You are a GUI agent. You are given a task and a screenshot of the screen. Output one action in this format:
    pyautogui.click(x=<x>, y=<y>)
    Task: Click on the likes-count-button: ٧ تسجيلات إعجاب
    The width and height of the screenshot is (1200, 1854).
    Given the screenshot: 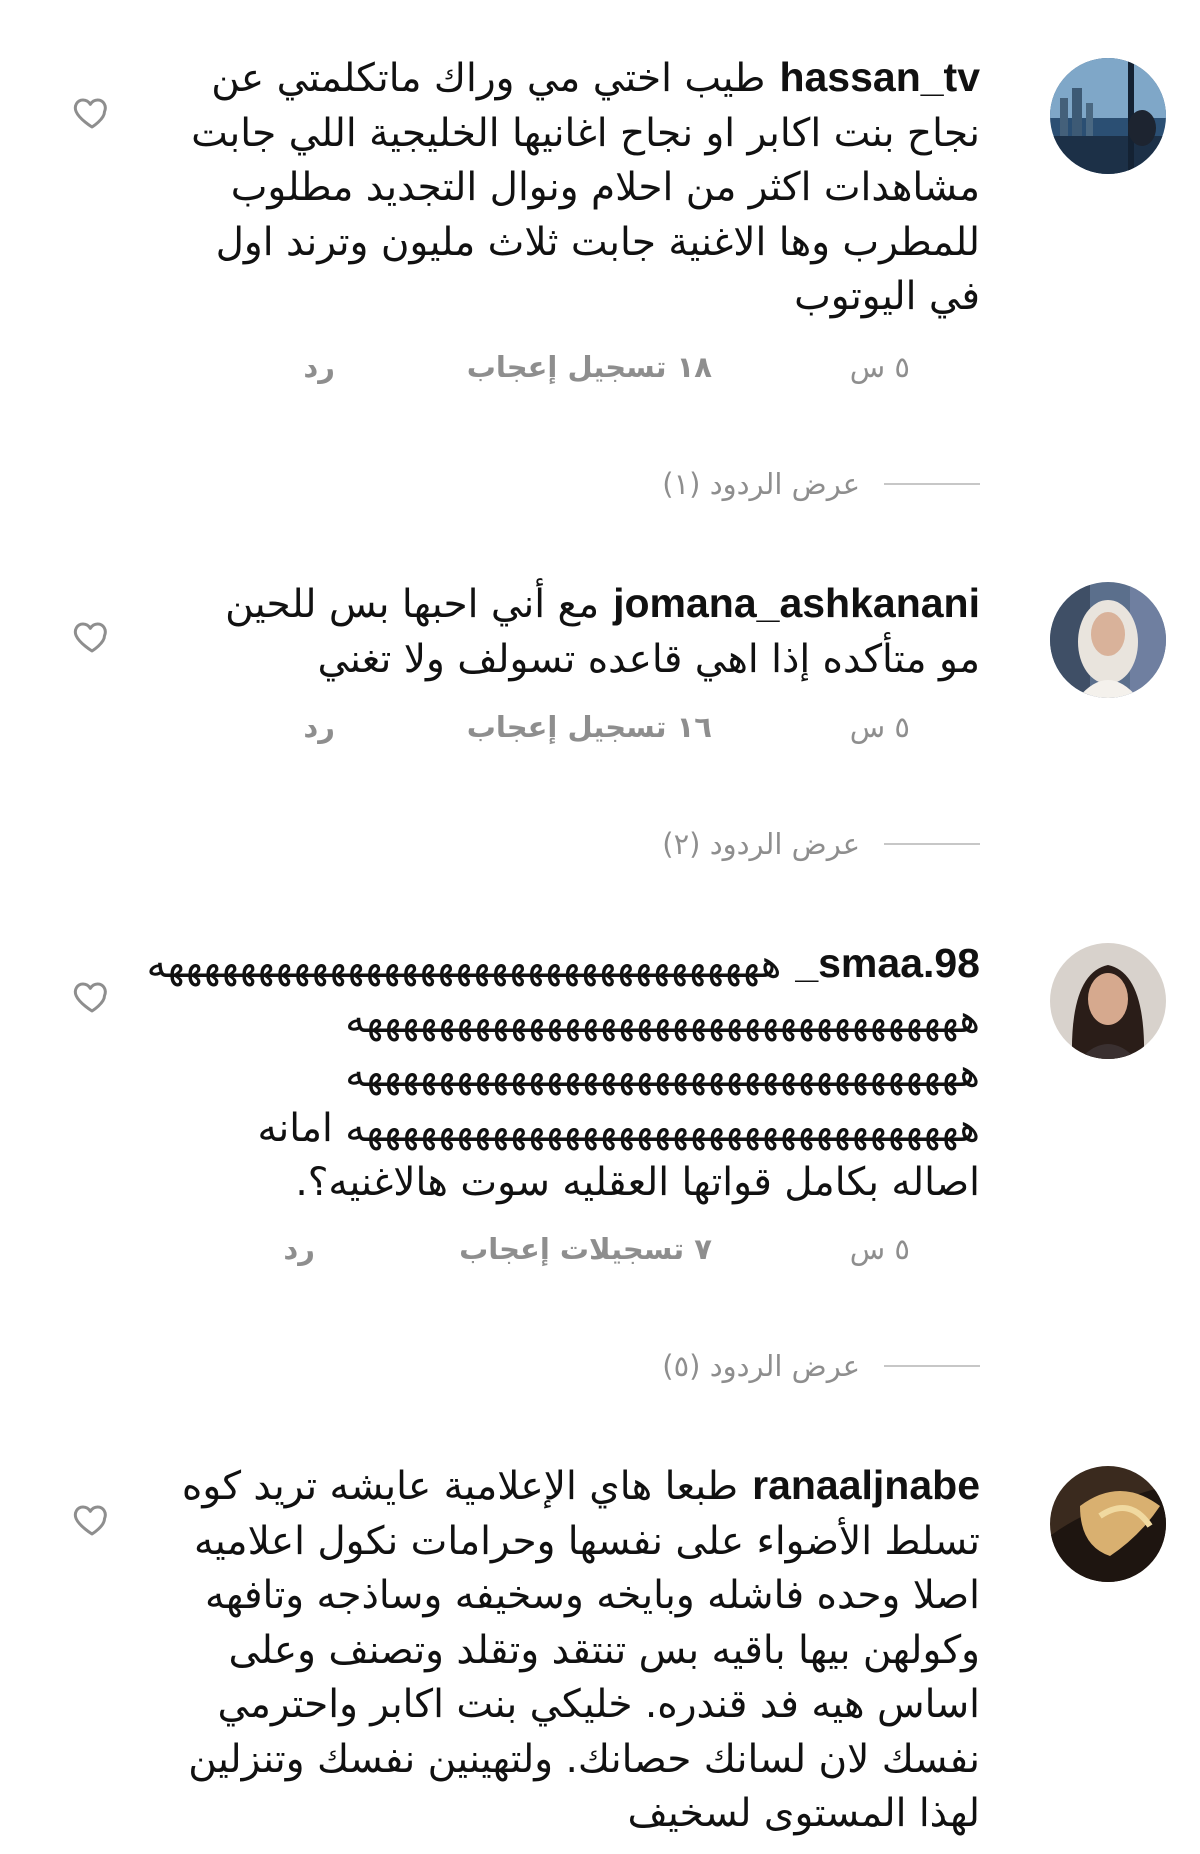 What is the action you would take?
    pyautogui.click(x=585, y=1249)
    